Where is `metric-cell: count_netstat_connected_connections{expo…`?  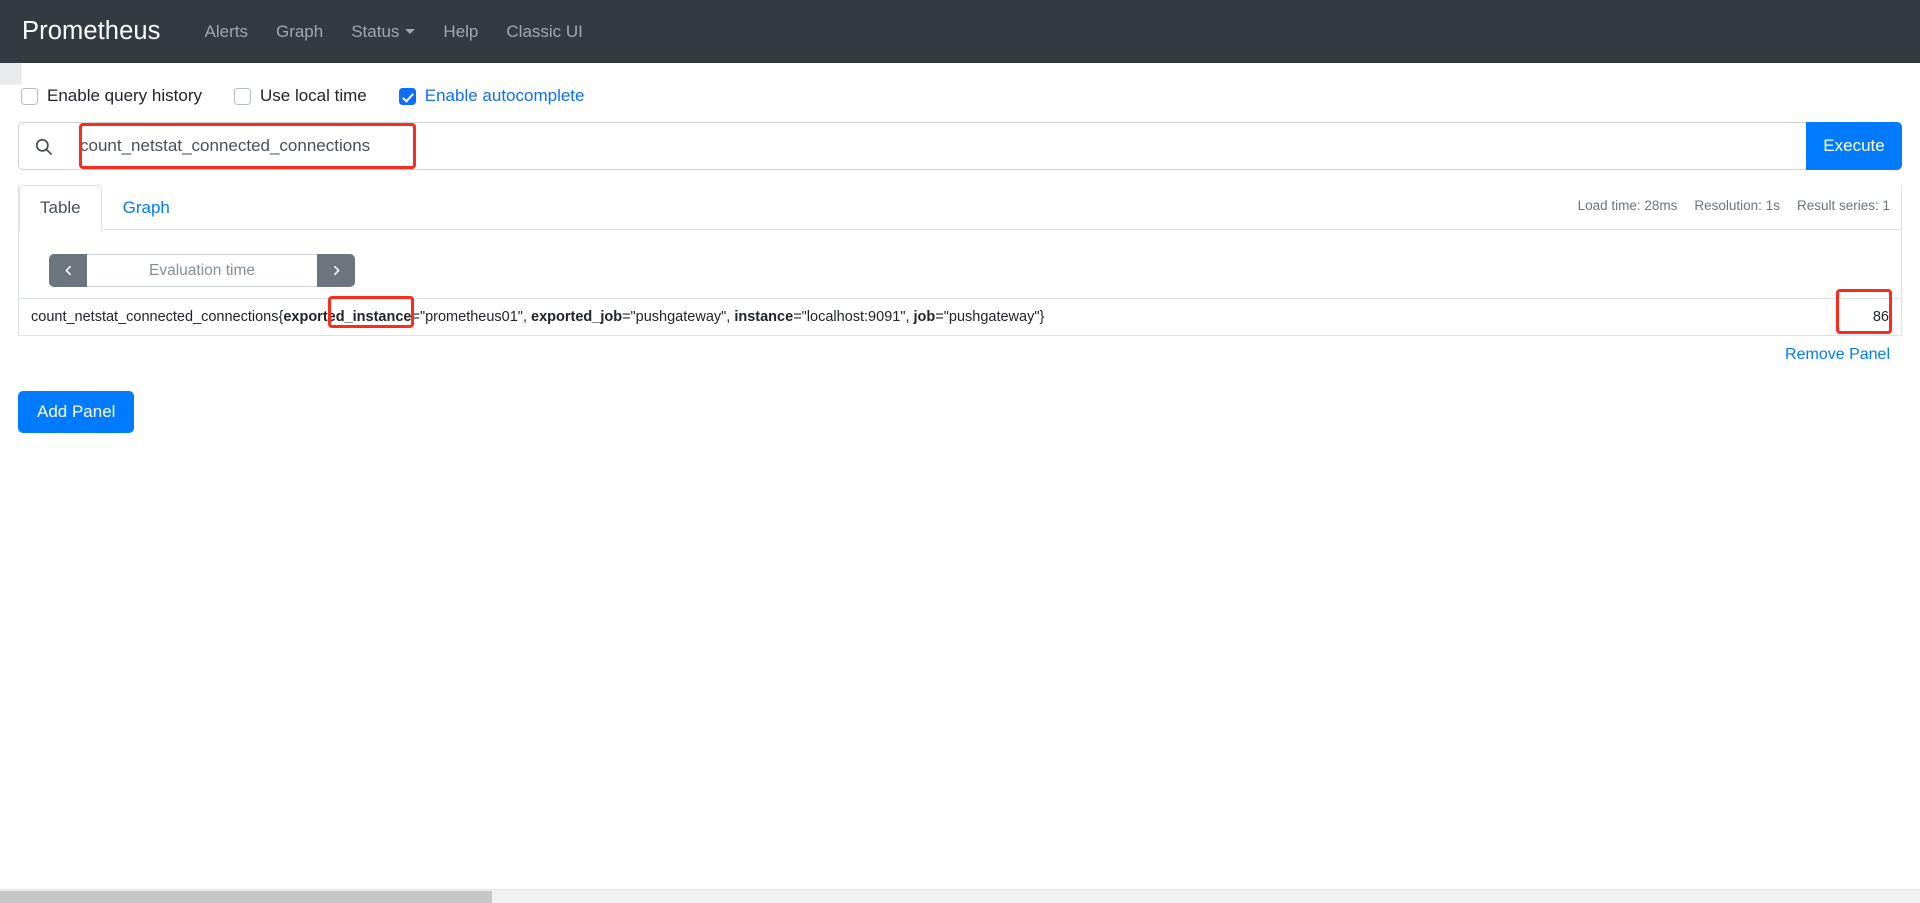
metric-cell: count_netstat_connected_connections{expo… is located at coordinates (885, 316).